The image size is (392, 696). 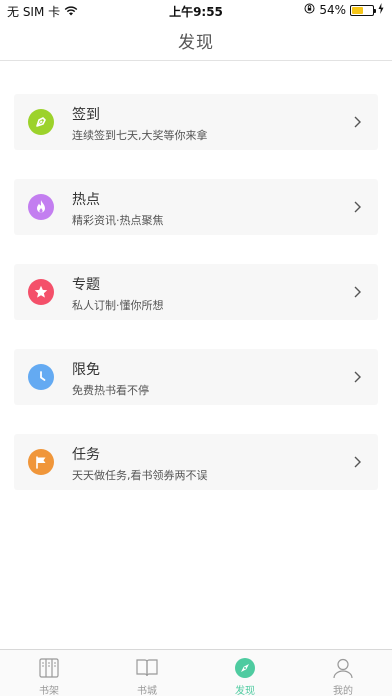 What do you see at coordinates (118, 220) in the screenshot?
I see `card-subtitle: 精彩资讯·热点聚焦` at bounding box center [118, 220].